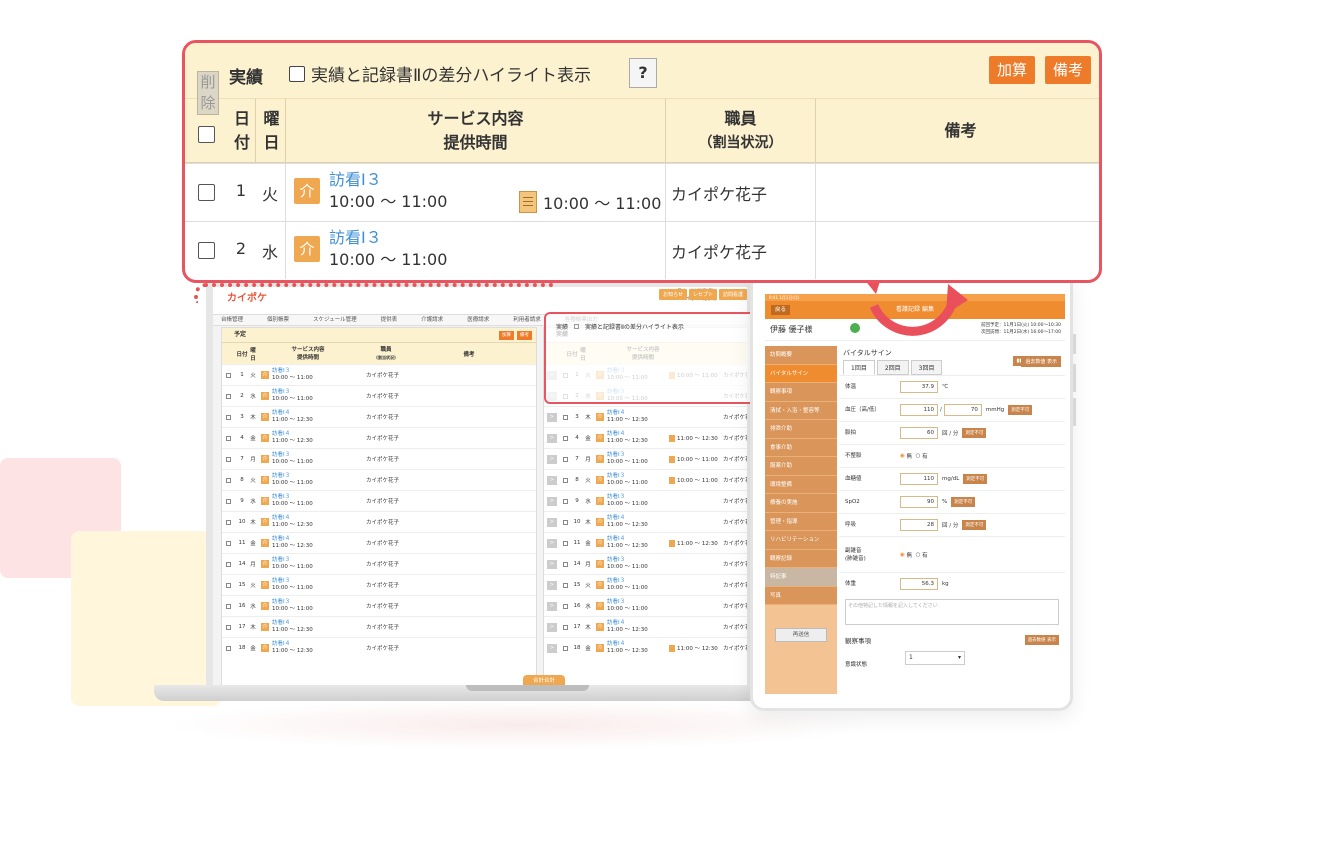 Image resolution: width=1320 pixels, height=842 pixels. I want to click on vital-input: 37.9, so click(919, 387).